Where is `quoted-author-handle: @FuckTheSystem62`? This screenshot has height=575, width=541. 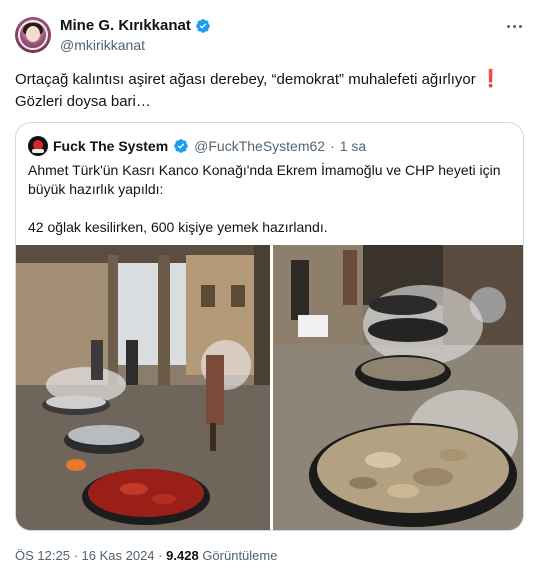
quoted-author-handle: @FuckTheSystem62 is located at coordinates (259, 146).